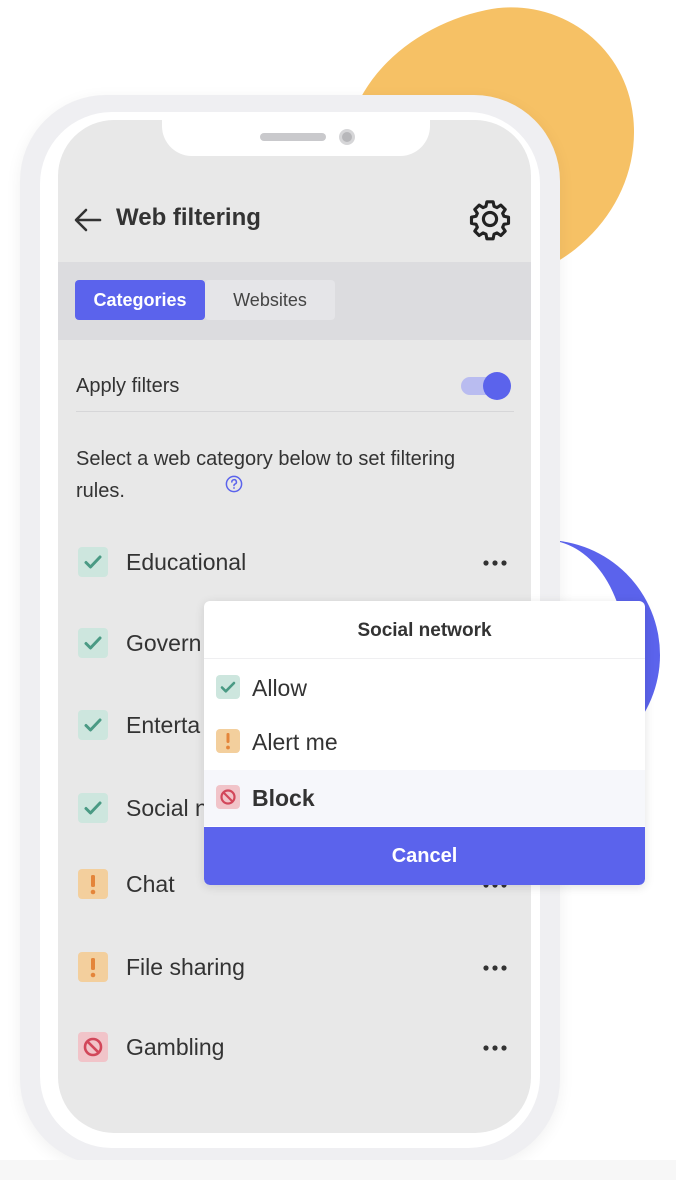 Image resolution: width=676 pixels, height=1180 pixels. Describe the element at coordinates (150, 884) in the screenshot. I see `category-label: Chat` at that location.